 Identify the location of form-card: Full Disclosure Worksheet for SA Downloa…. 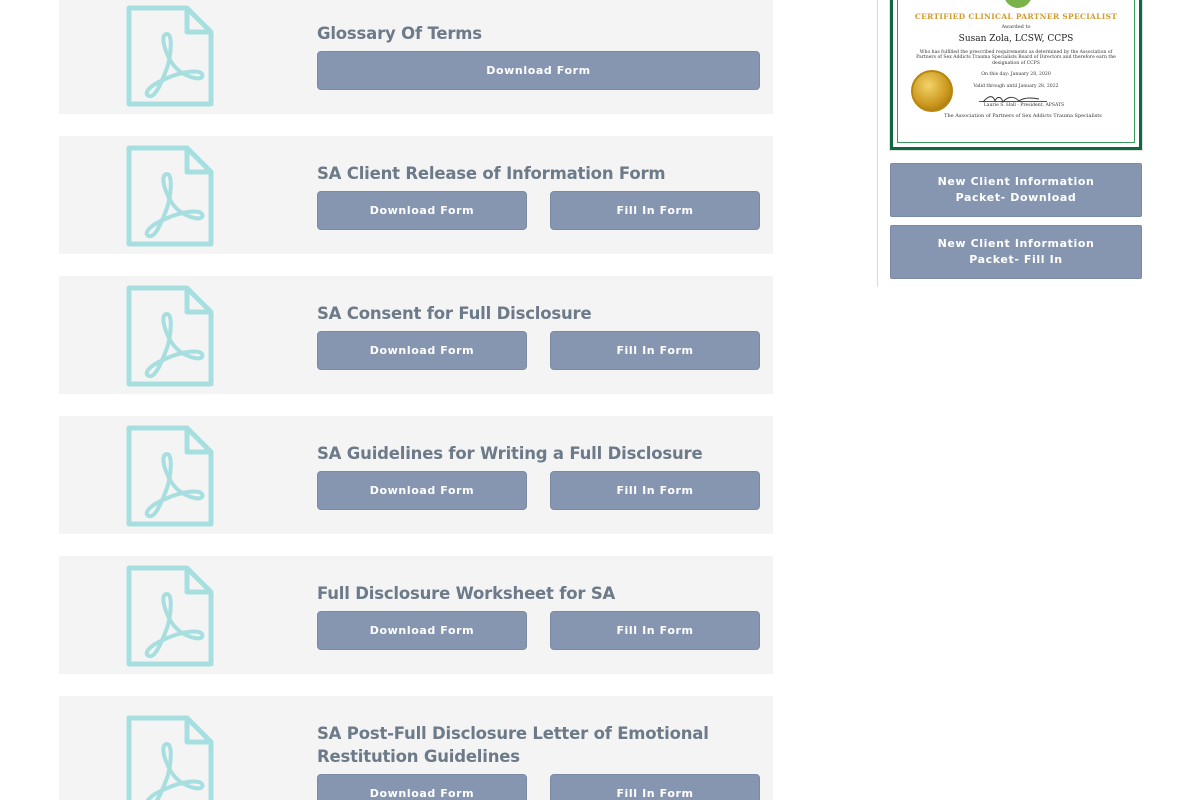
(416, 615).